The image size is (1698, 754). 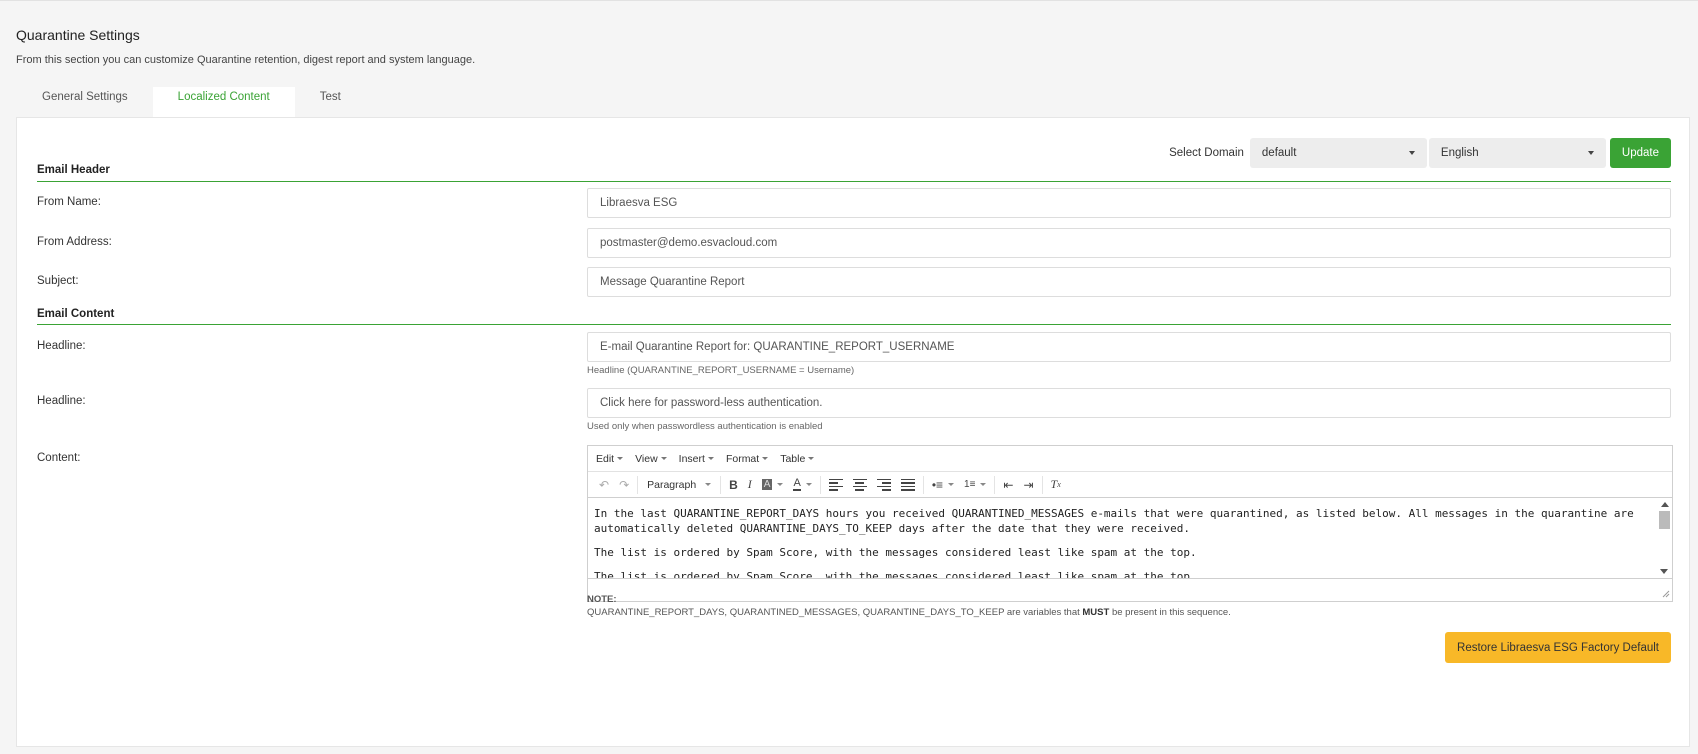 I want to click on domain-select-value: default, so click(x=1279, y=153).